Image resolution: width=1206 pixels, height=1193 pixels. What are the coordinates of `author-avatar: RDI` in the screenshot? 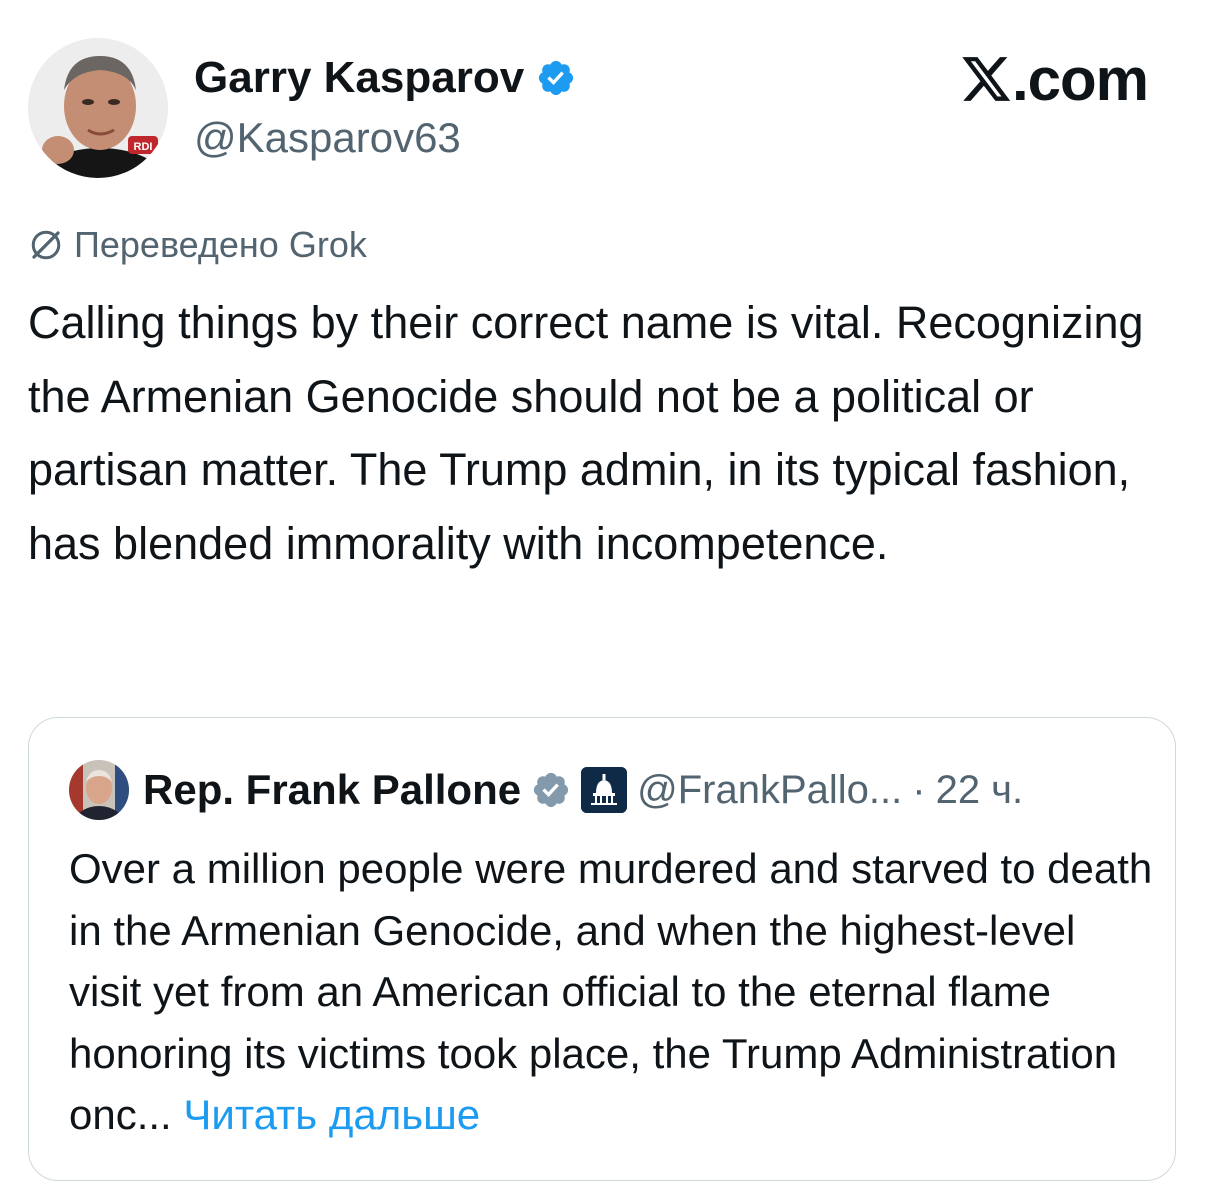 It's located at (98, 108).